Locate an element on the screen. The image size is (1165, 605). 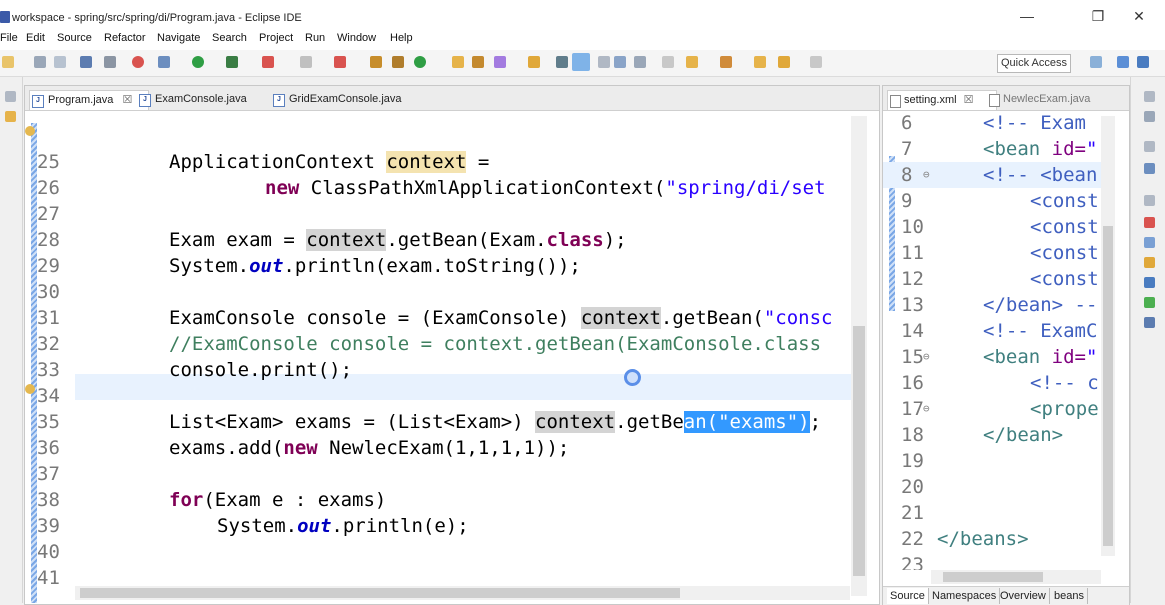
editor-vertical-scrollbar is located at coordinates (859, 356).